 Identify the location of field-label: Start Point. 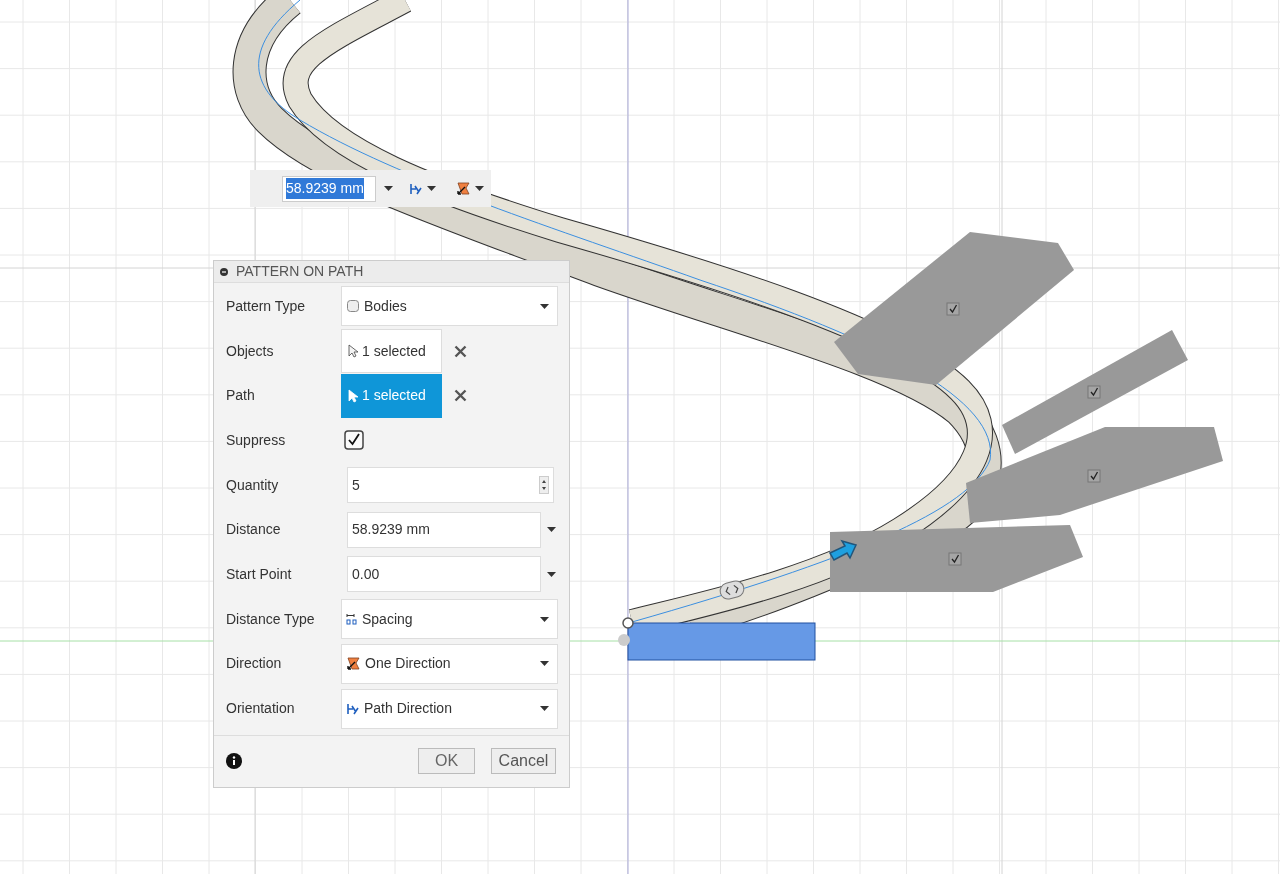
(259, 574).